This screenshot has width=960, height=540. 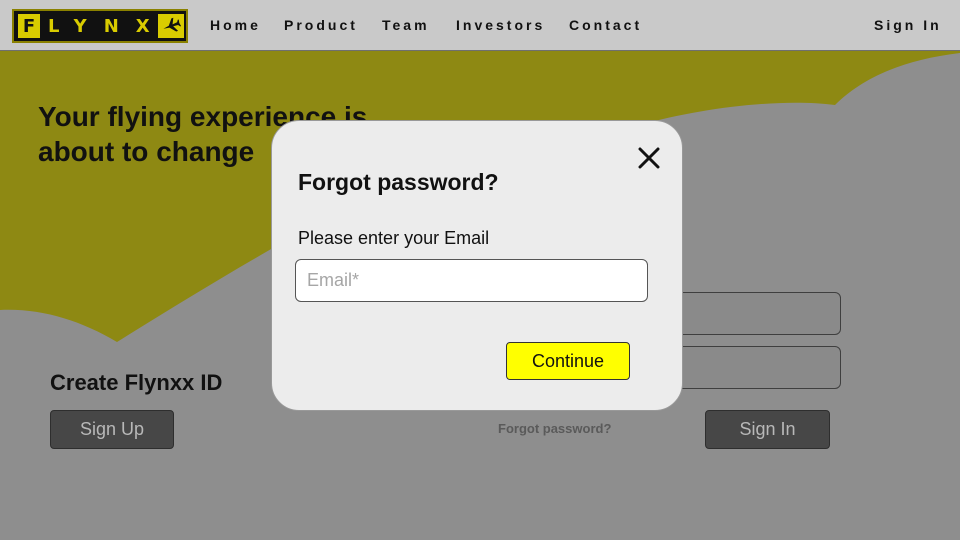 What do you see at coordinates (605, 25) in the screenshot?
I see `nav-link-contact: Contact` at bounding box center [605, 25].